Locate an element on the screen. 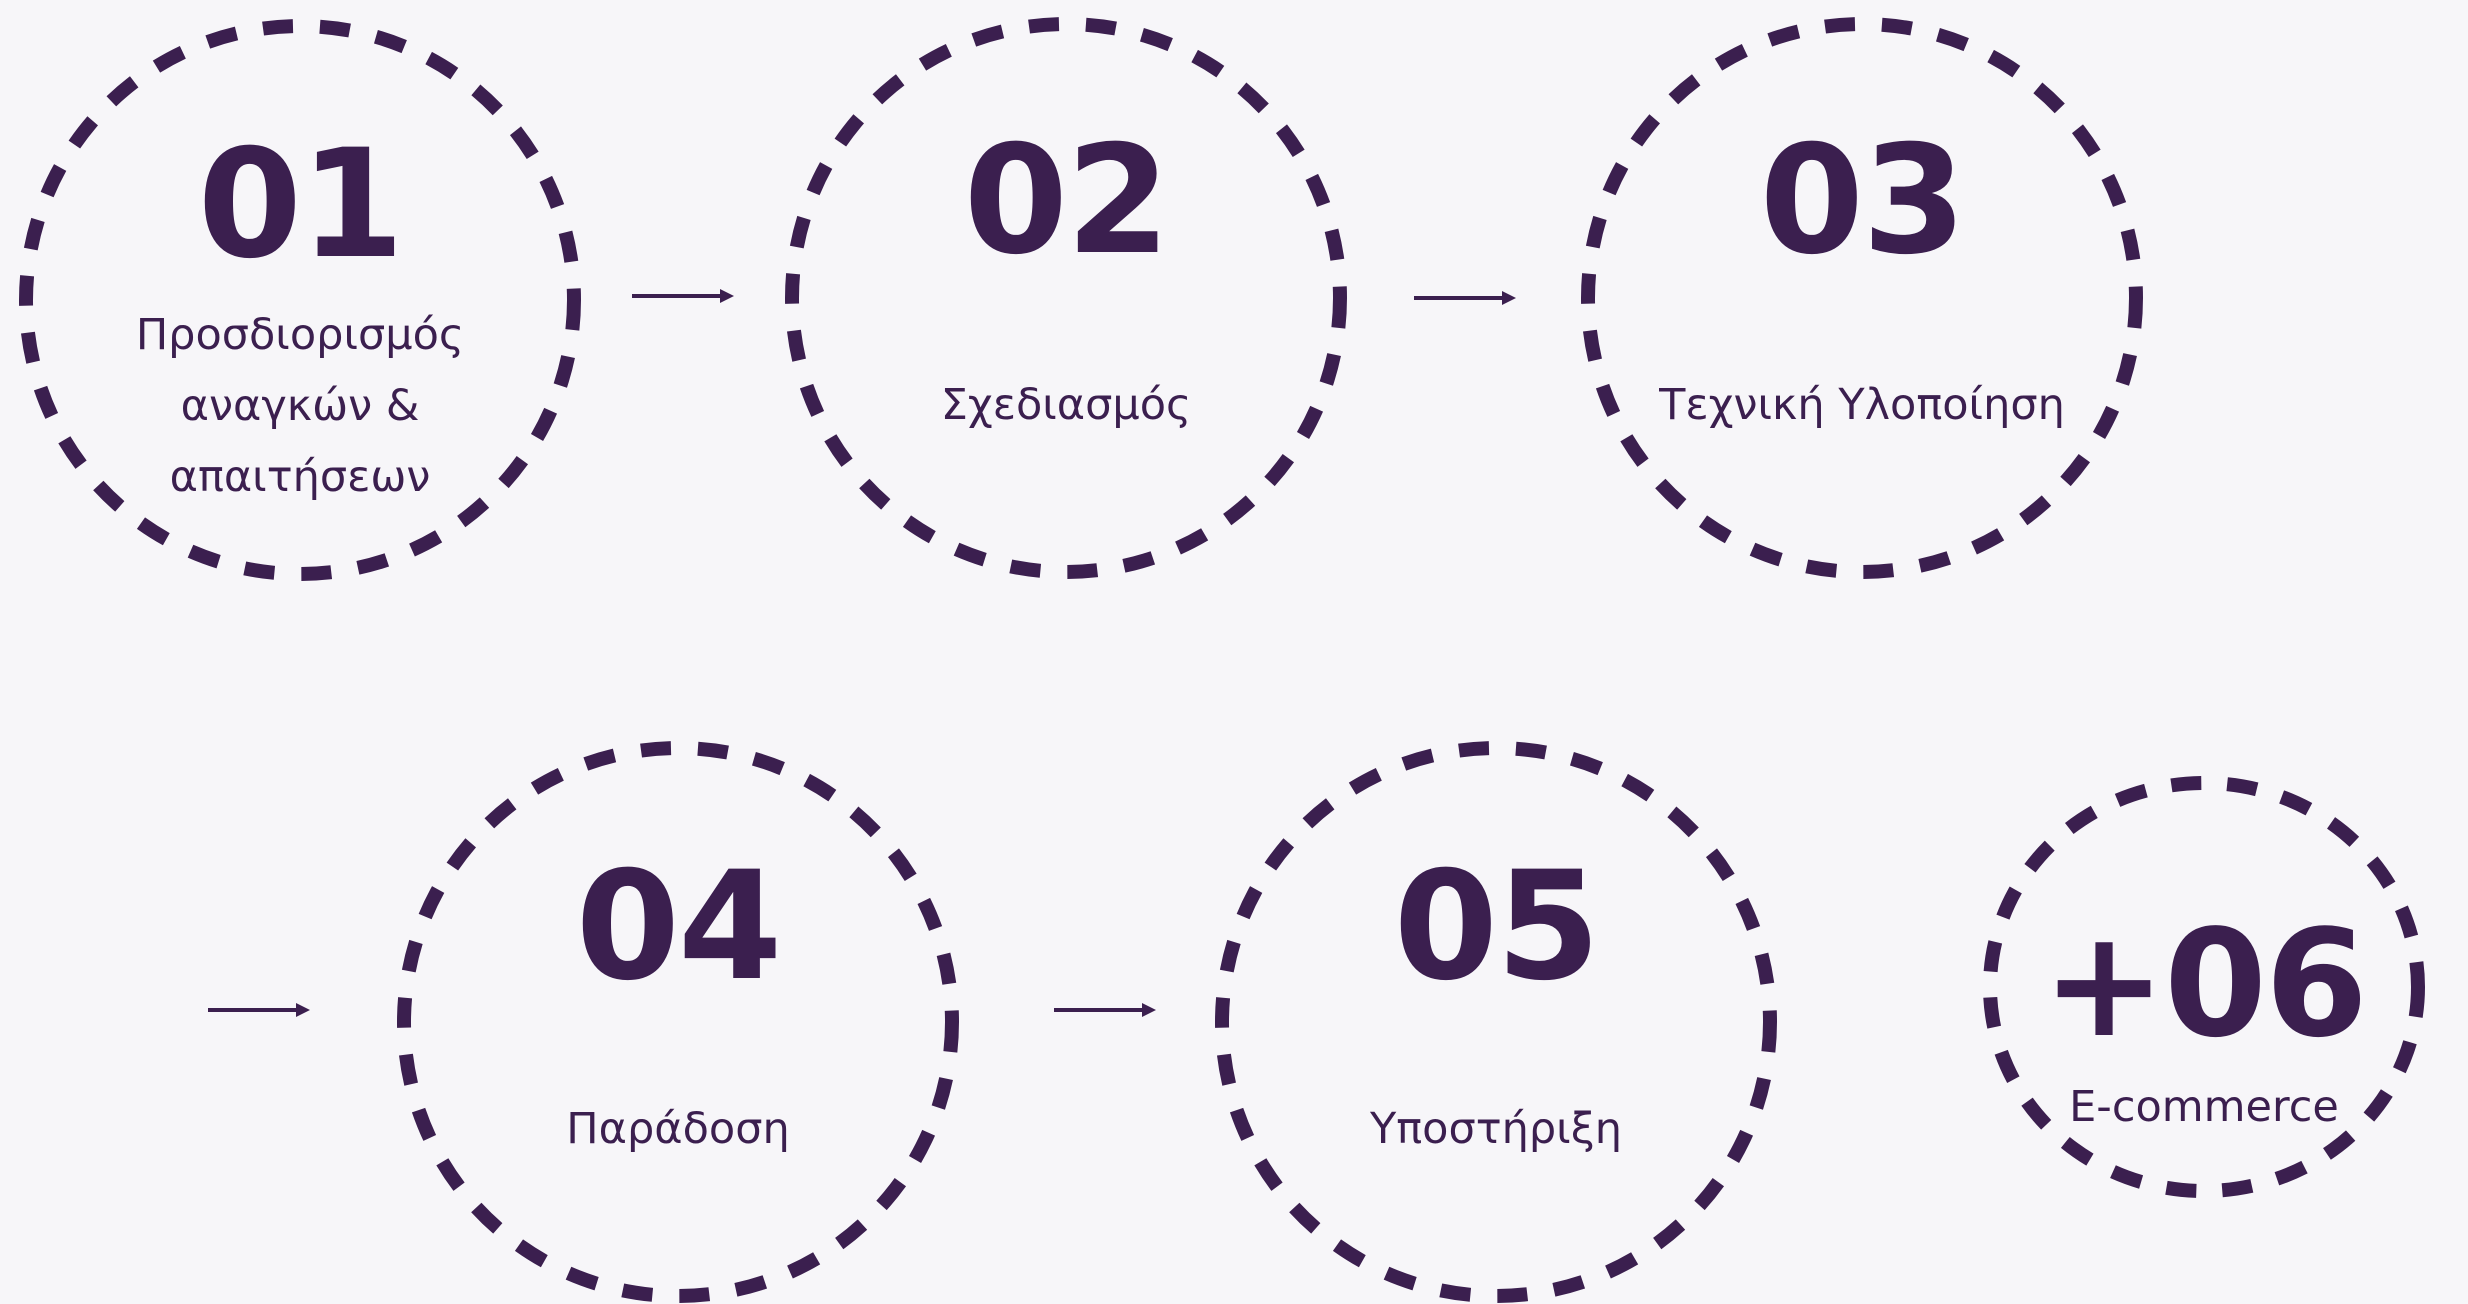 The height and width of the screenshot is (1304, 2468). step-03: 03 Τεχνική Υλοποίηση is located at coordinates (1862, 298).